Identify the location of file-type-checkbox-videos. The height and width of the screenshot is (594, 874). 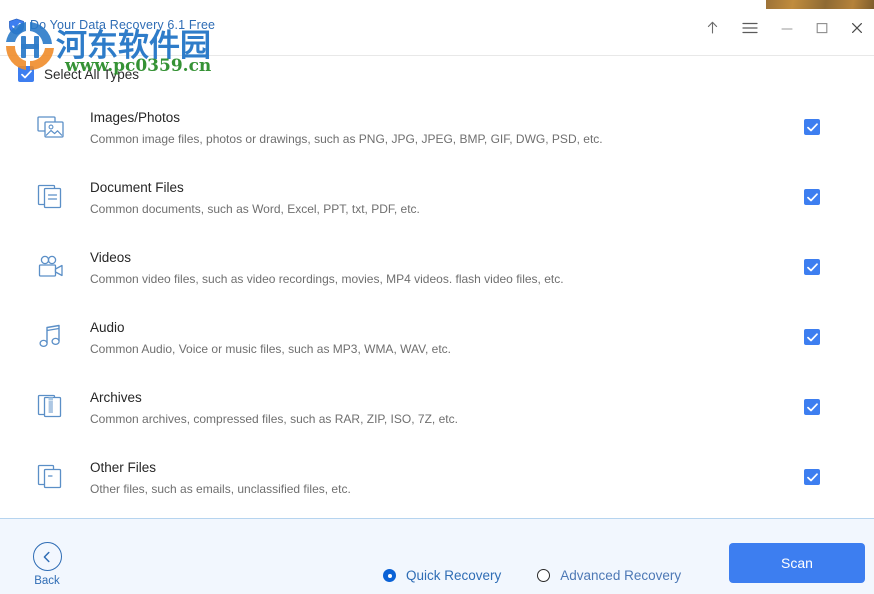
(812, 267).